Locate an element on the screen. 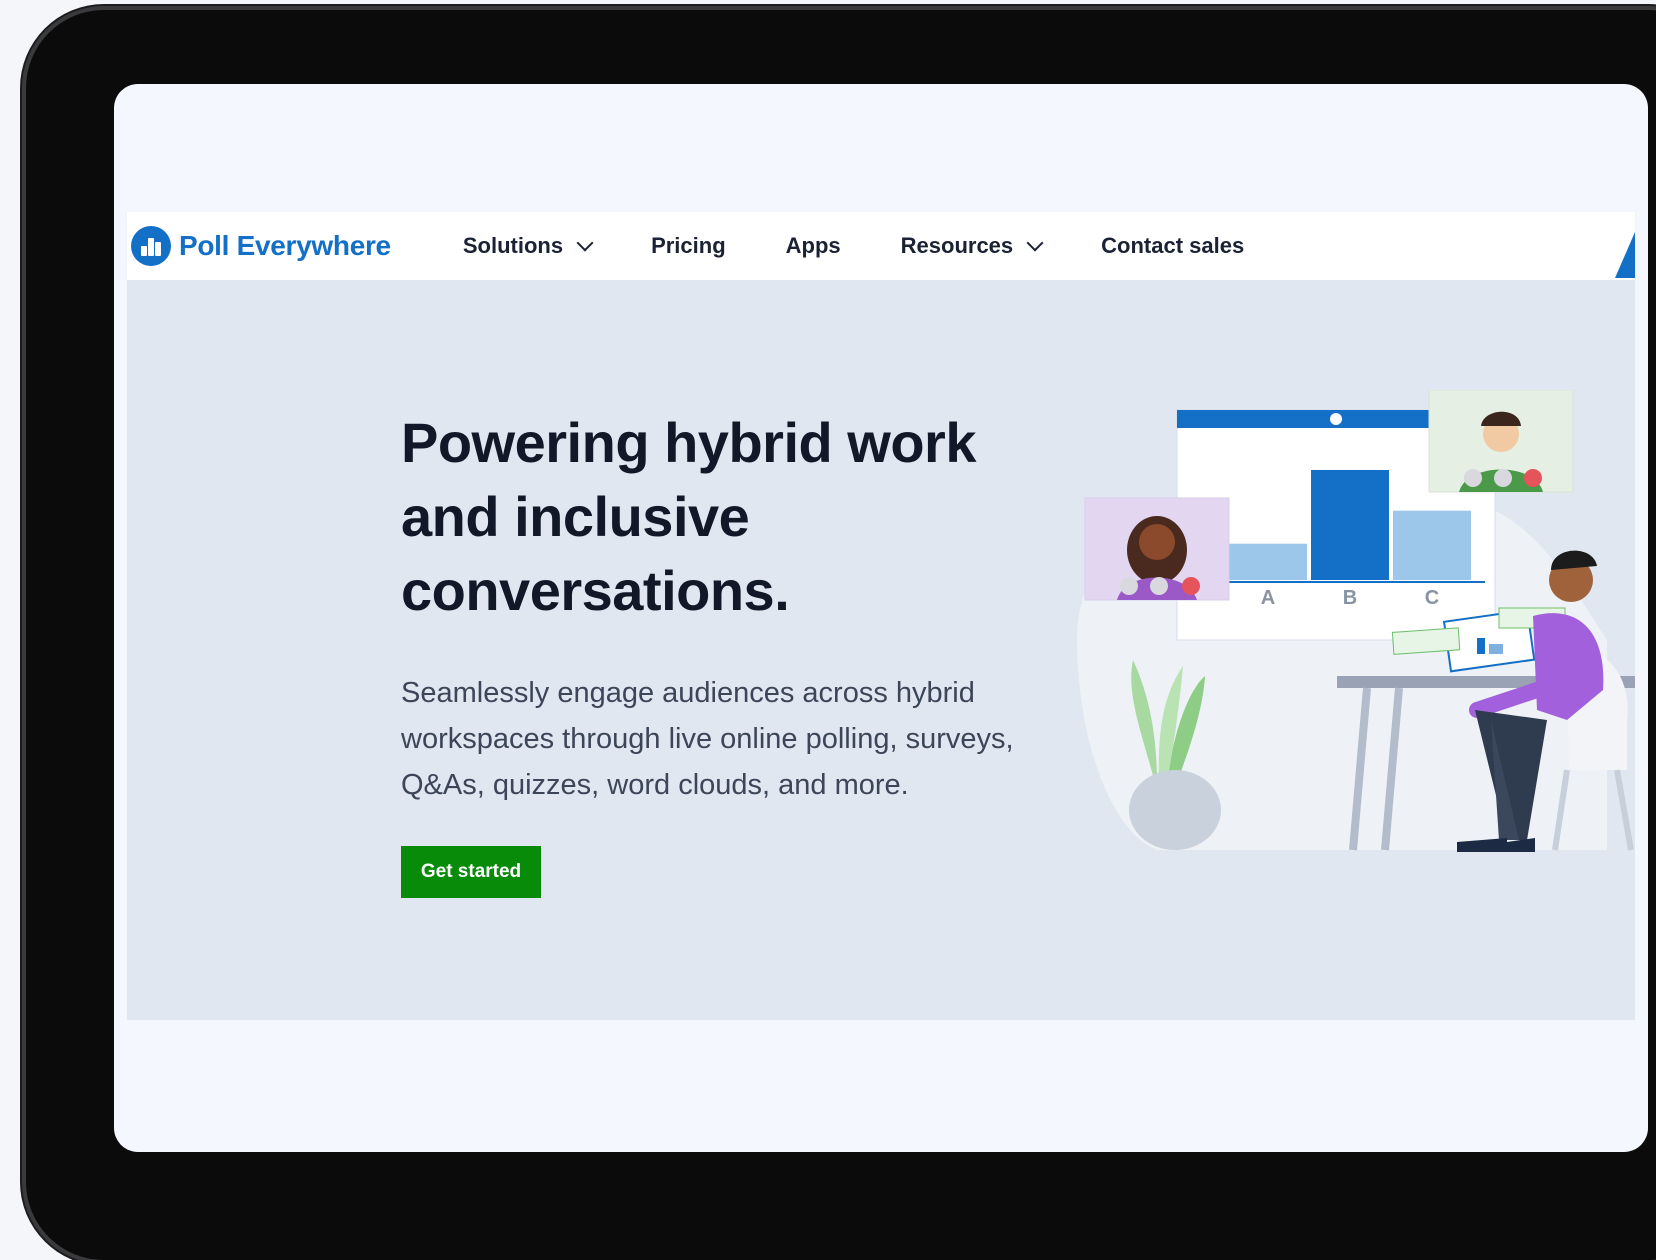 This screenshot has height=1260, width=1656. hybrid-meeting-illustration: A B C is located at coordinates (1356, 621).